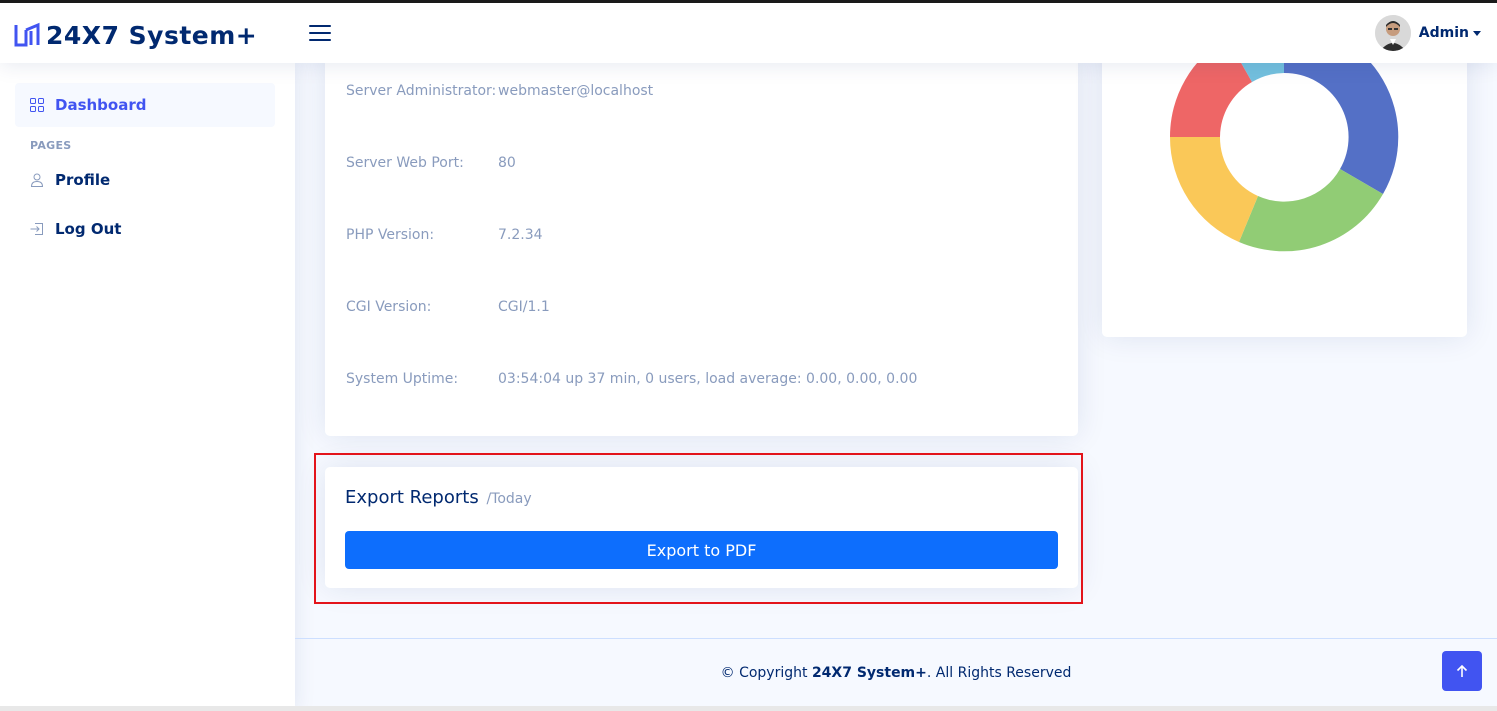 The width and height of the screenshot is (1497, 711). Describe the element at coordinates (701, 527) in the screenshot. I see `export-reports-card: Export Reports /Today Export to PDF` at that location.